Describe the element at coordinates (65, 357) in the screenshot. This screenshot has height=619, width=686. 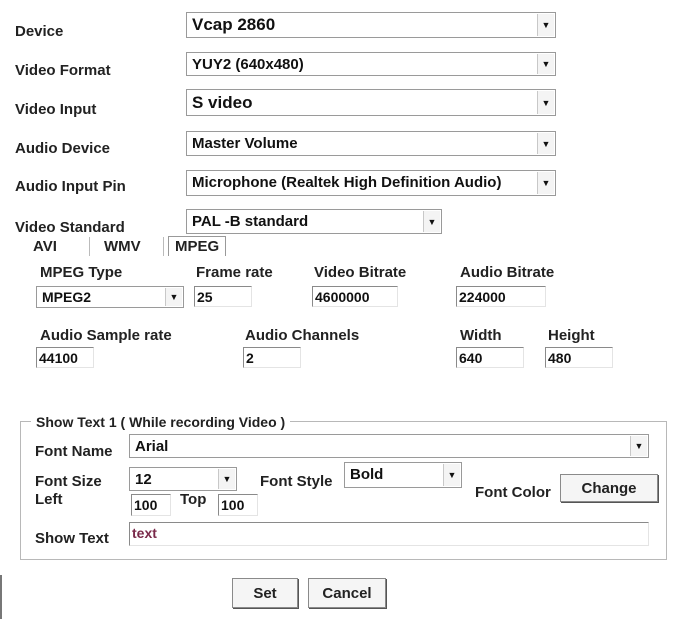
I see `audio-sample-rate-field: 44100` at that location.